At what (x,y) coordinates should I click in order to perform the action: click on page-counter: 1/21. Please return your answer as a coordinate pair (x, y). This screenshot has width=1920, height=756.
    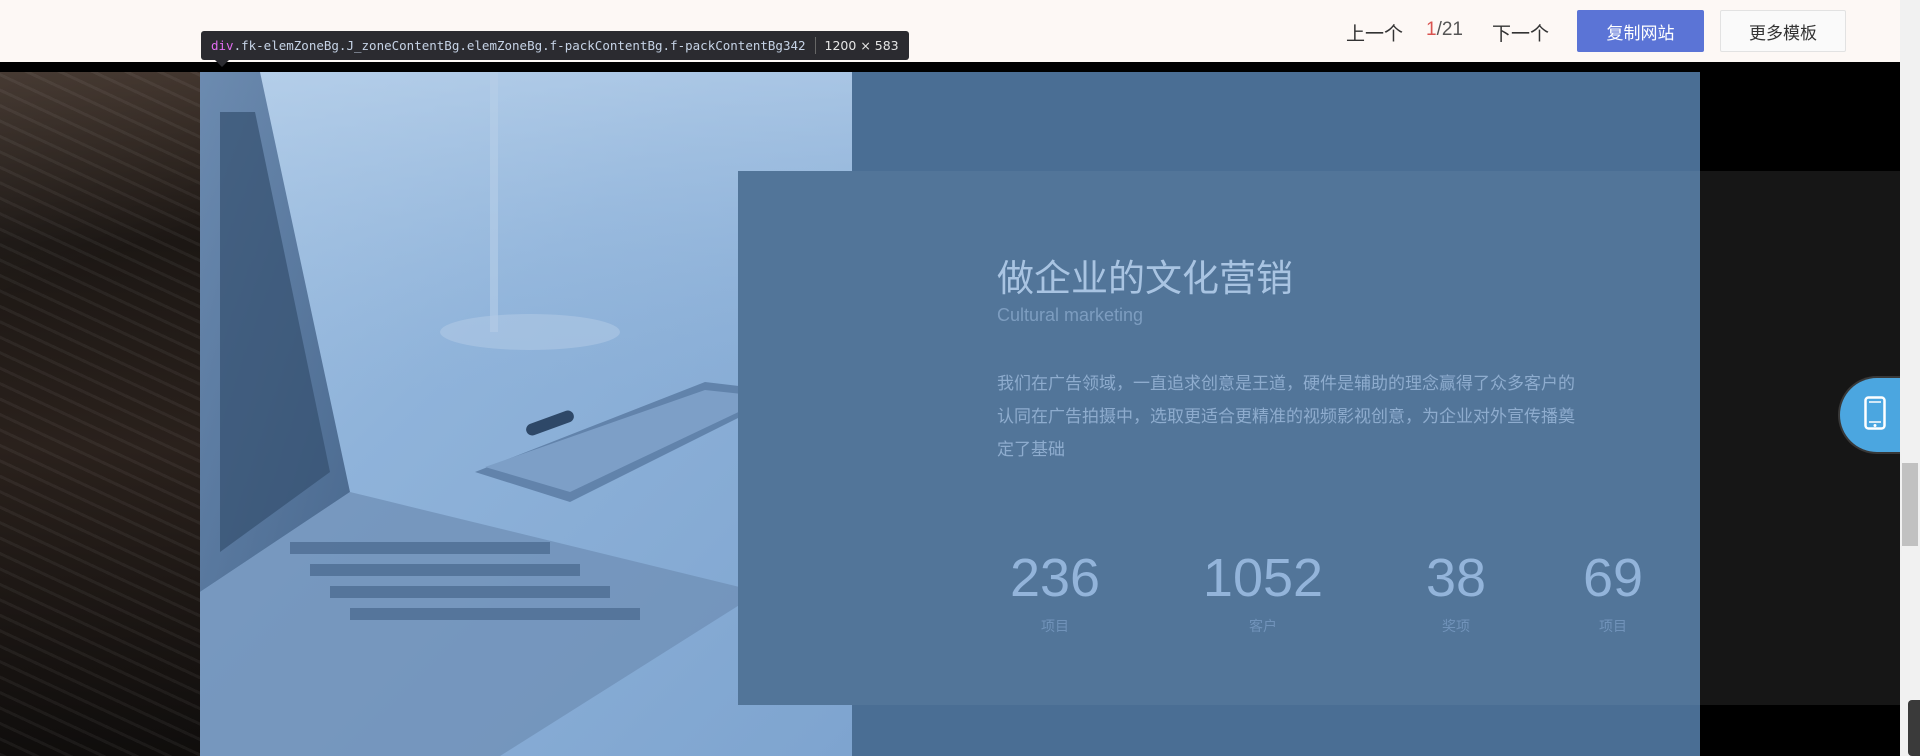
    Looking at the image, I should click on (1444, 30).